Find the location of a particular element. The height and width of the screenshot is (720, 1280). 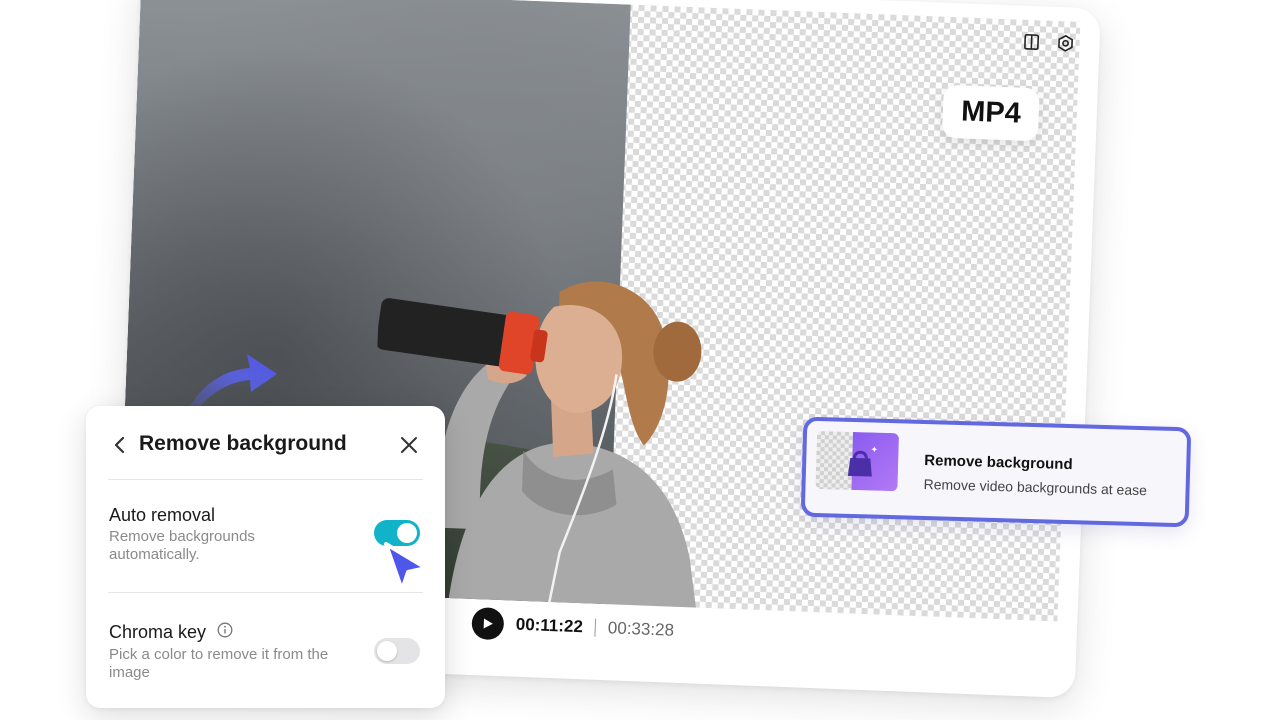

feature-card-title: Remove background is located at coordinates (998, 462).